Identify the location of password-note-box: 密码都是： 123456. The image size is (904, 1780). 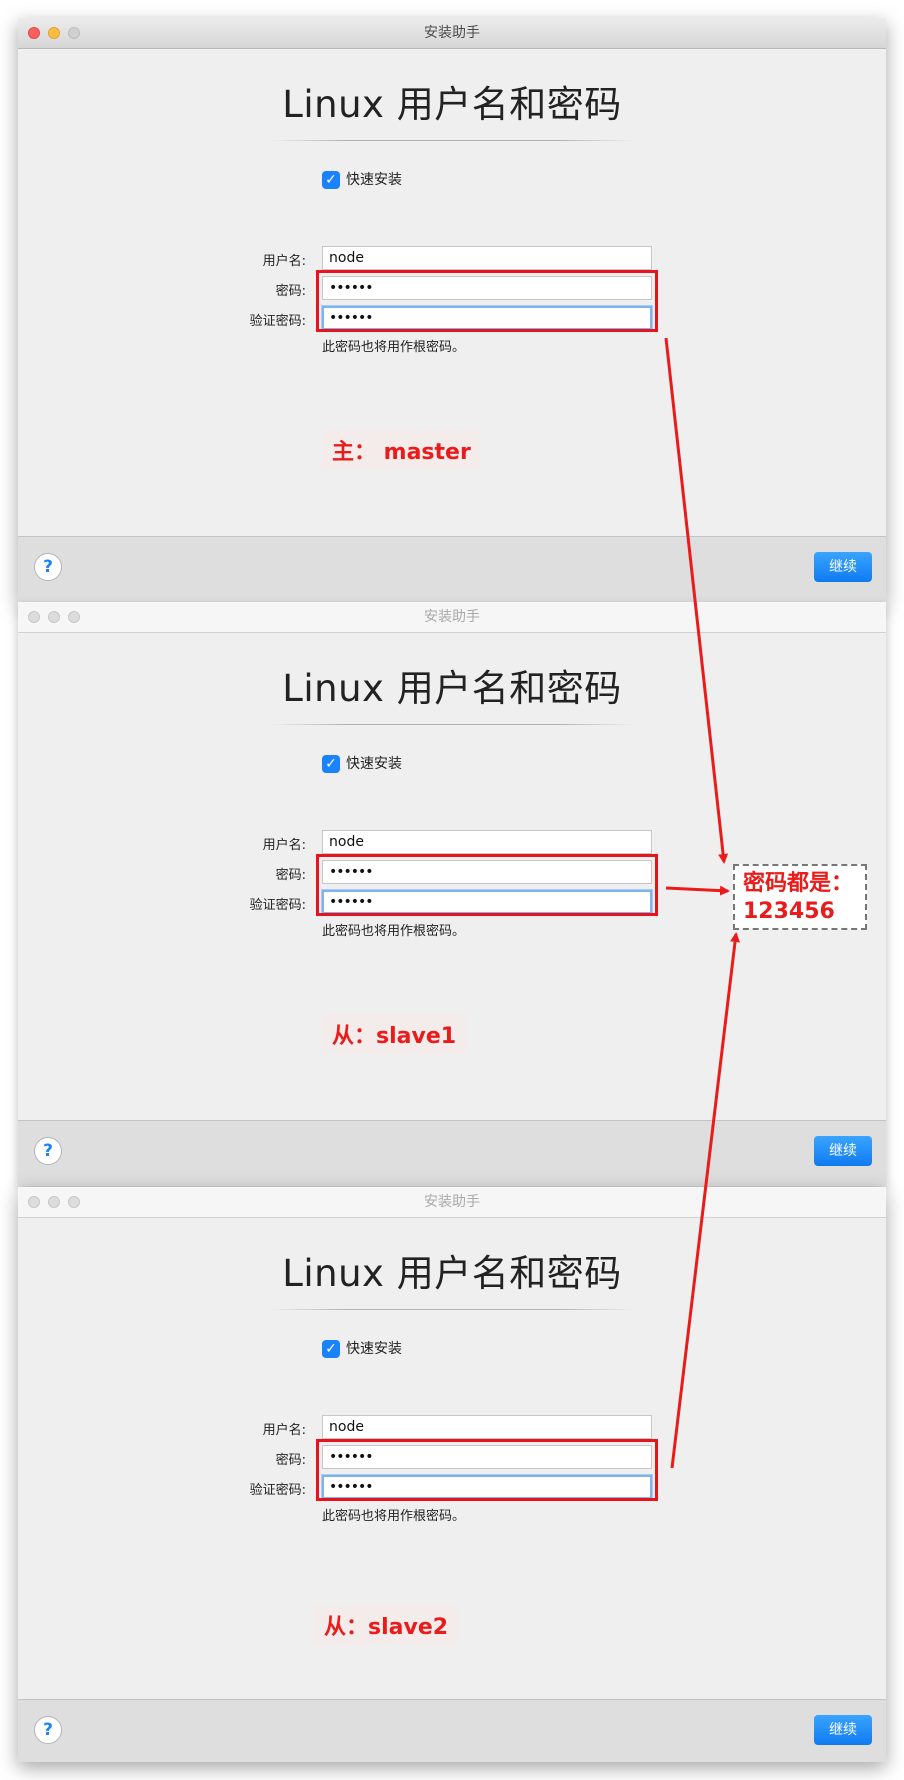
(800, 897).